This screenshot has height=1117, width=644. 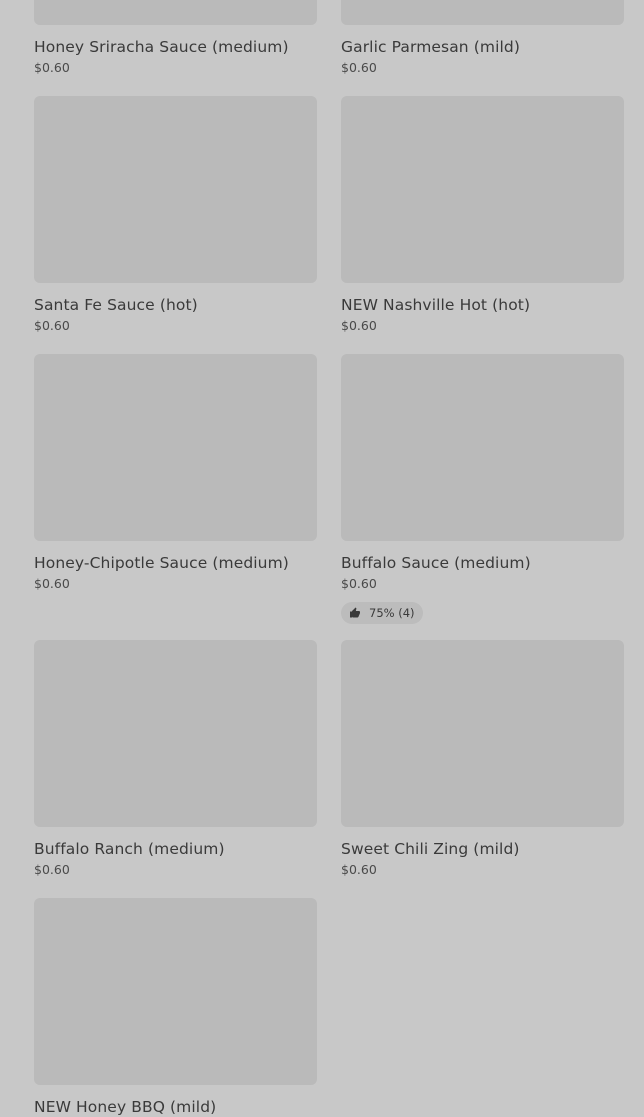 I want to click on menu-item-card: NEW Honey BBQ (mild), so click(x=175, y=1007).